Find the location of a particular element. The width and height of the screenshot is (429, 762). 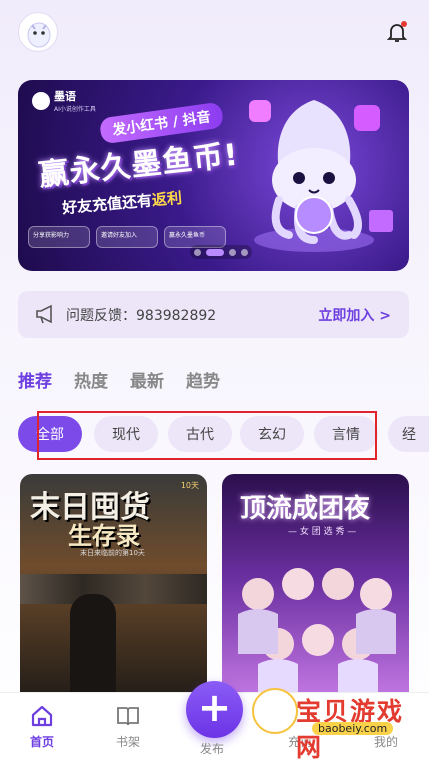

subline-prefix: 好友充值还有 is located at coordinates (107, 204).